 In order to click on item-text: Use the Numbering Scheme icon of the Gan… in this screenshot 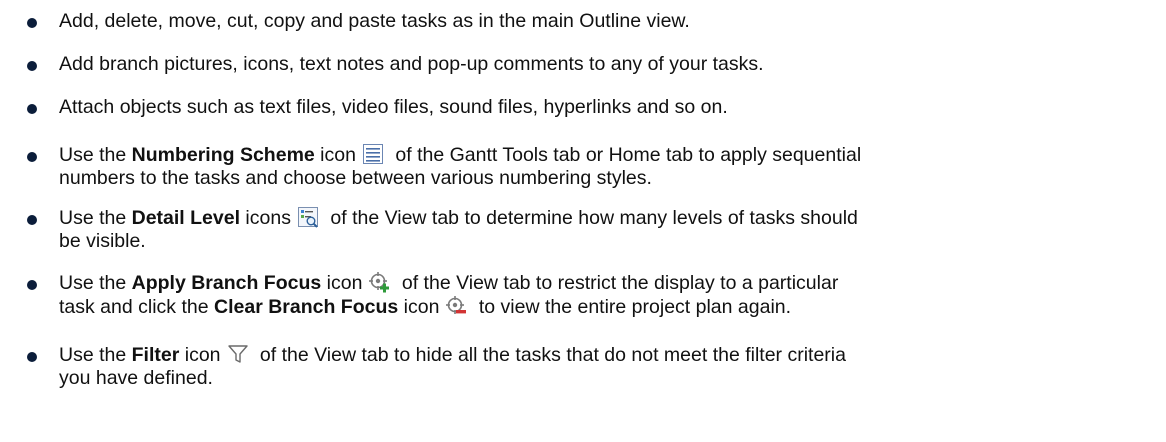, I will do `click(460, 166)`.